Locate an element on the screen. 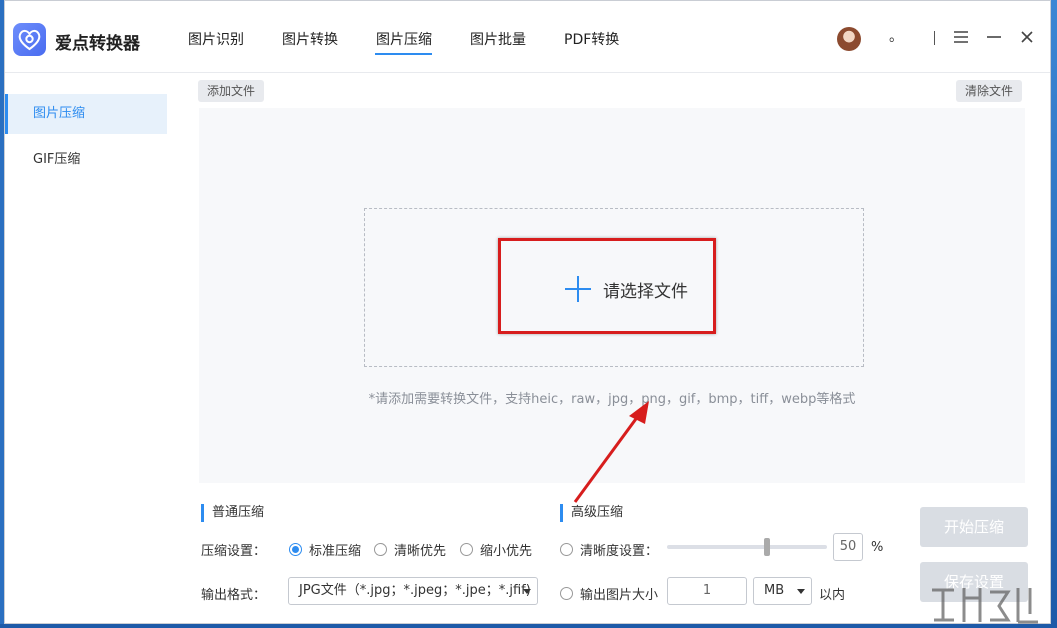 The image size is (1057, 628). output-format-label: 输出格式： is located at coordinates (234, 595).